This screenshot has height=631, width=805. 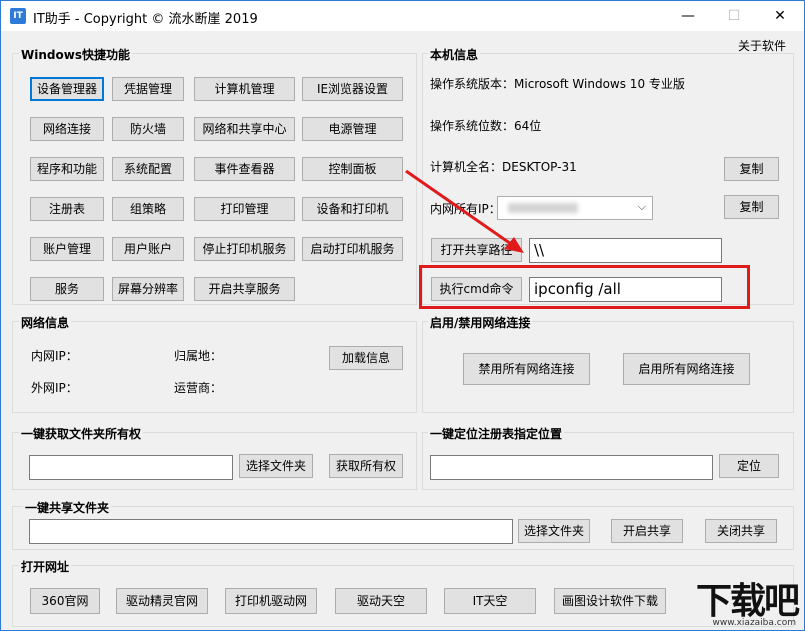 What do you see at coordinates (762, 45) in the screenshot?
I see `about-link: 关于软件` at bounding box center [762, 45].